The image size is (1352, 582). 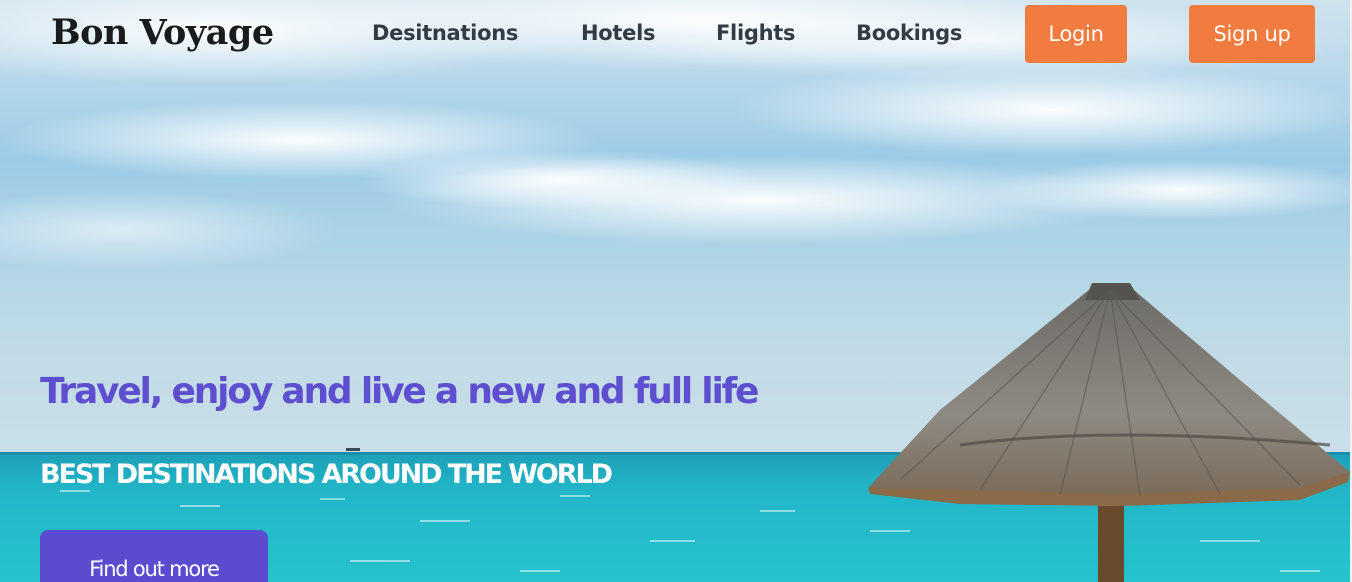 I want to click on nav-link-bookings: Bookings, so click(x=909, y=33).